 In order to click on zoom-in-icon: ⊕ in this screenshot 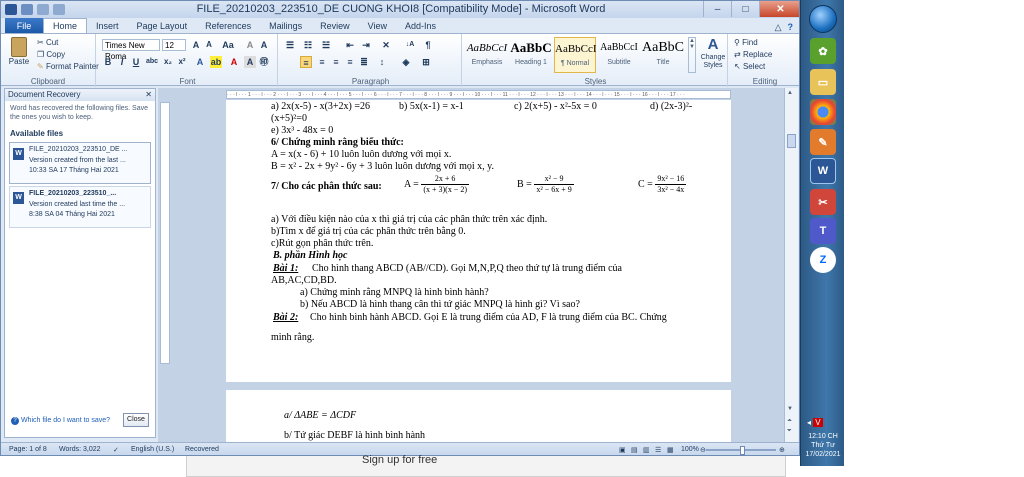, I will do `click(782, 450)`.